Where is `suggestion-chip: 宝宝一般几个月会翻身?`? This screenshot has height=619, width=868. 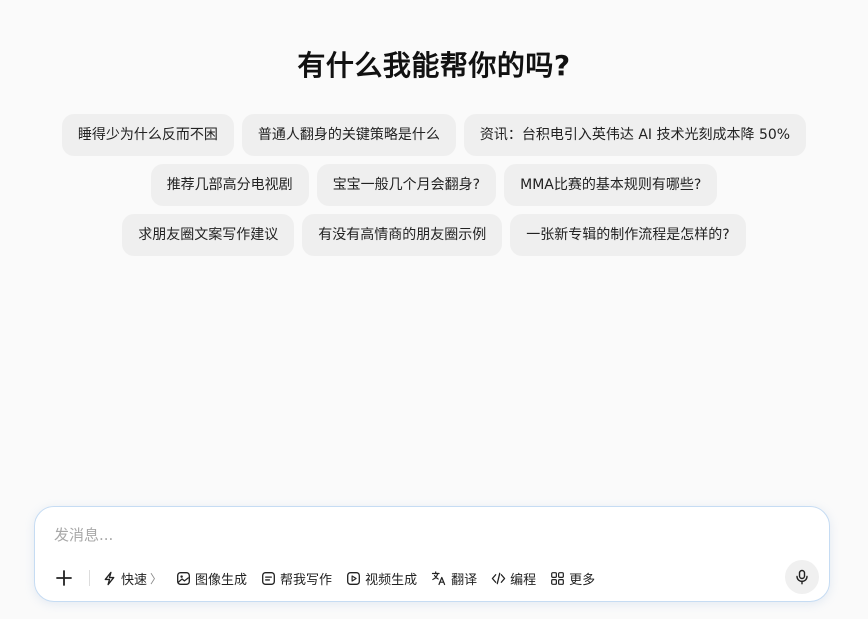 suggestion-chip: 宝宝一般几个月会翻身? is located at coordinates (406, 185).